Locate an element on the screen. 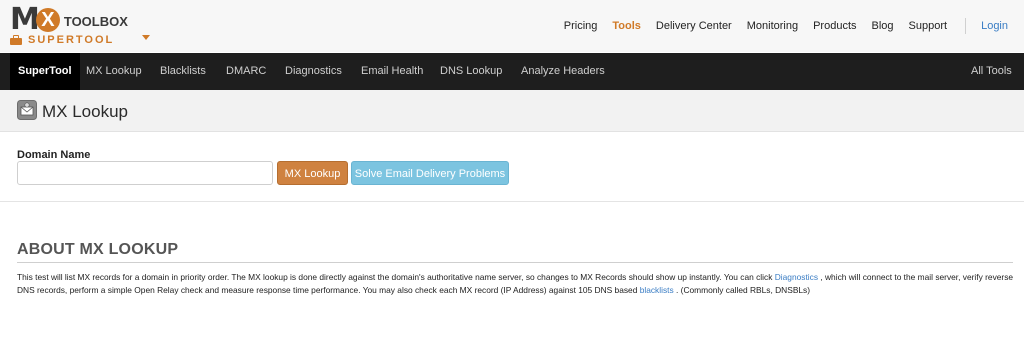 The height and width of the screenshot is (352, 1024). tab-supertool: SuperTool is located at coordinates (45, 71).